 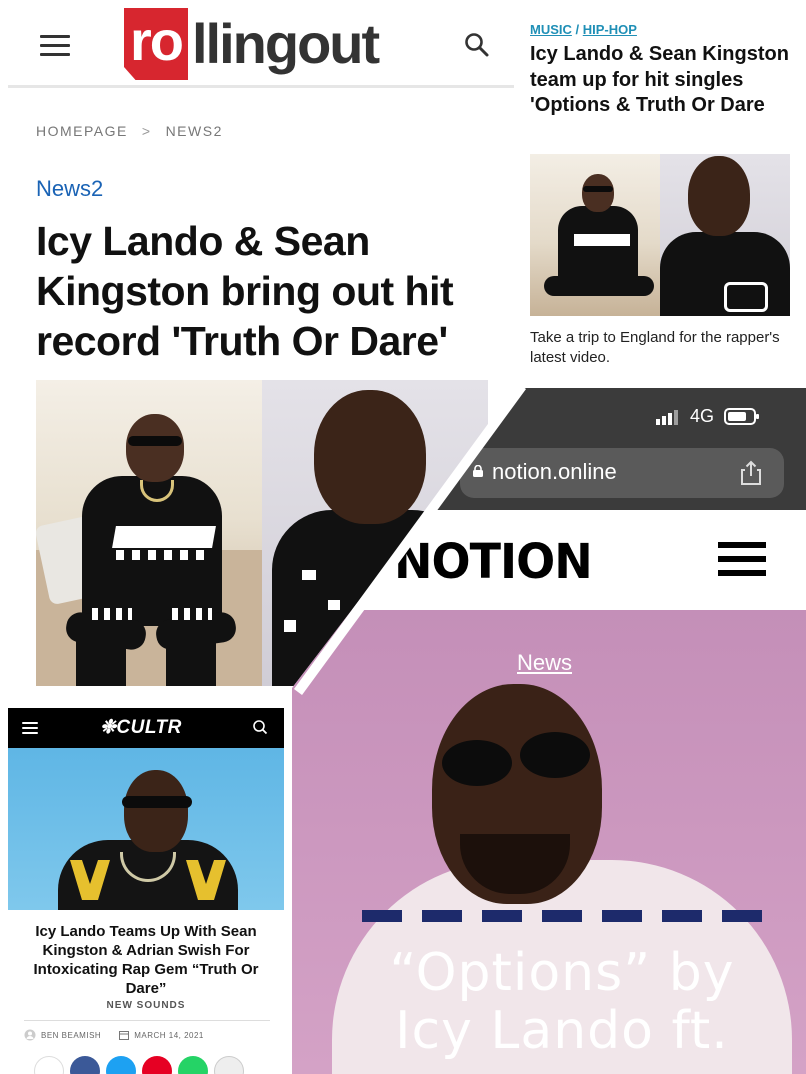 I want to click on author-name: BEN BEAMISH, so click(x=71, y=1035).